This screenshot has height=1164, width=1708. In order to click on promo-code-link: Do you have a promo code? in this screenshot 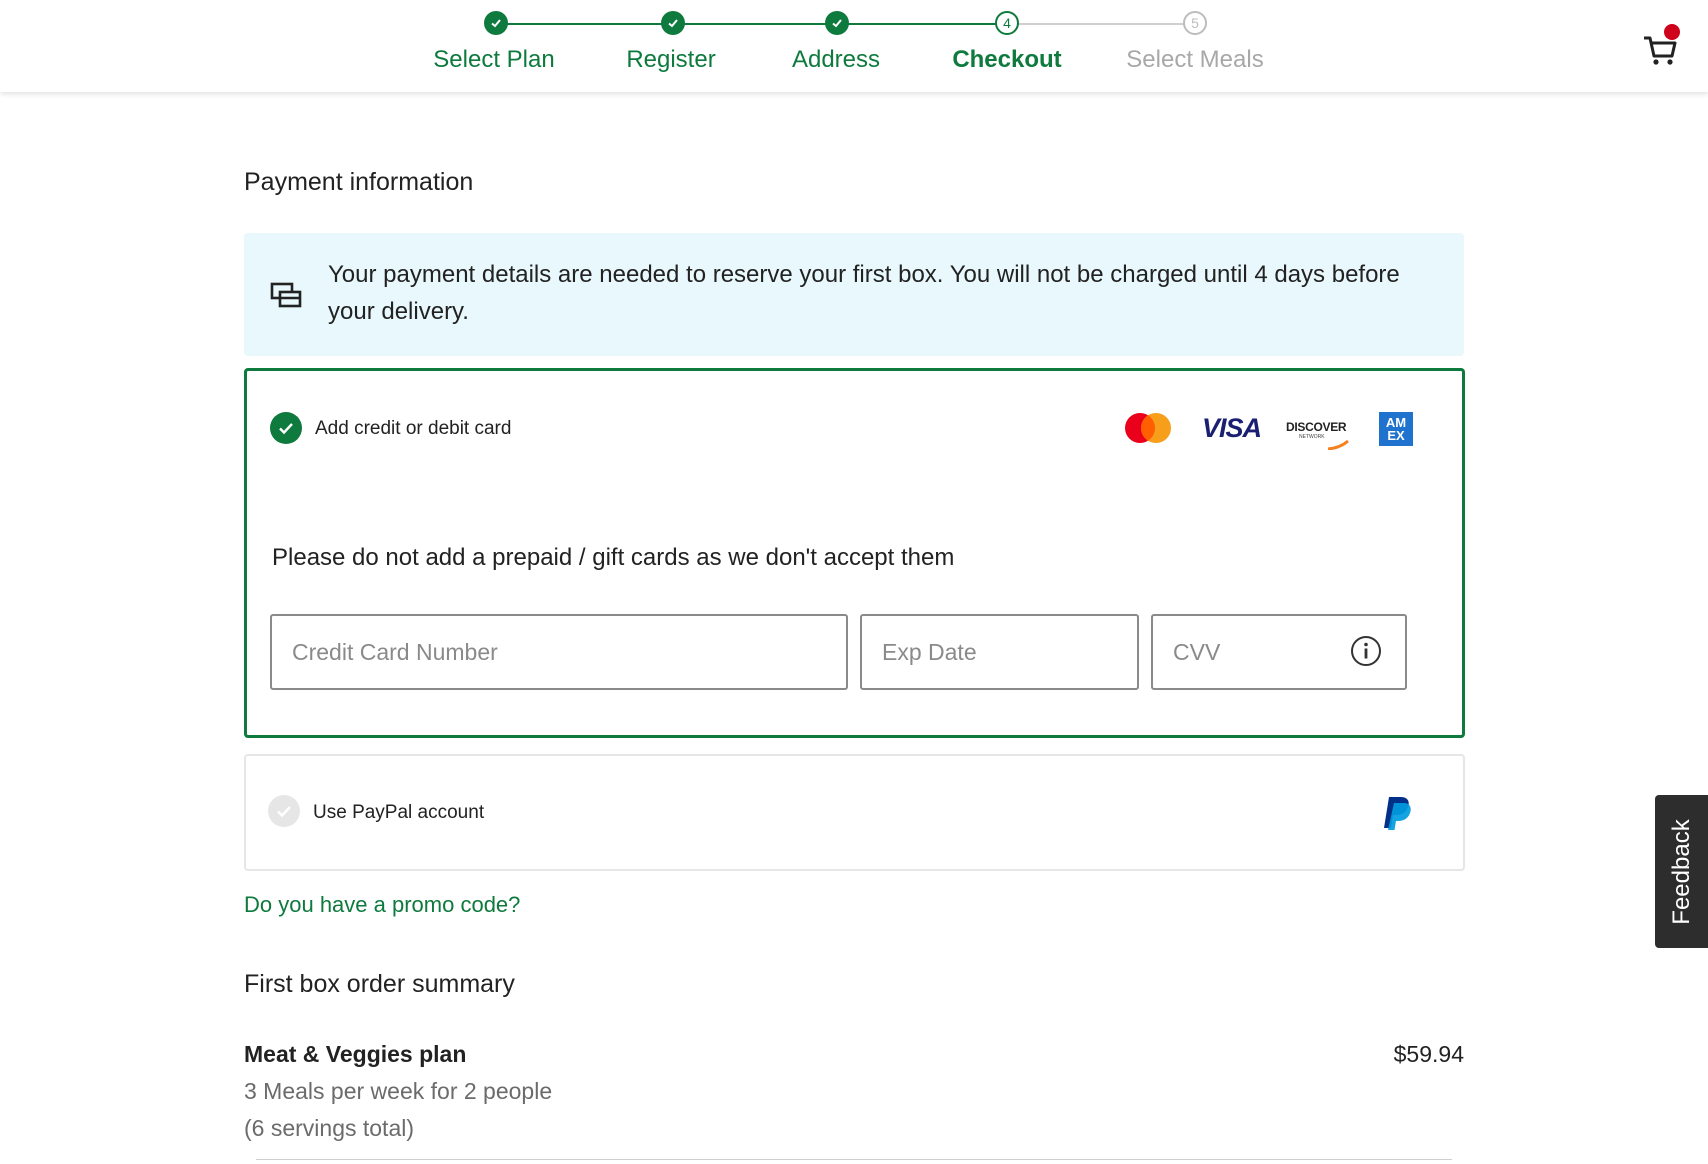, I will do `click(382, 905)`.